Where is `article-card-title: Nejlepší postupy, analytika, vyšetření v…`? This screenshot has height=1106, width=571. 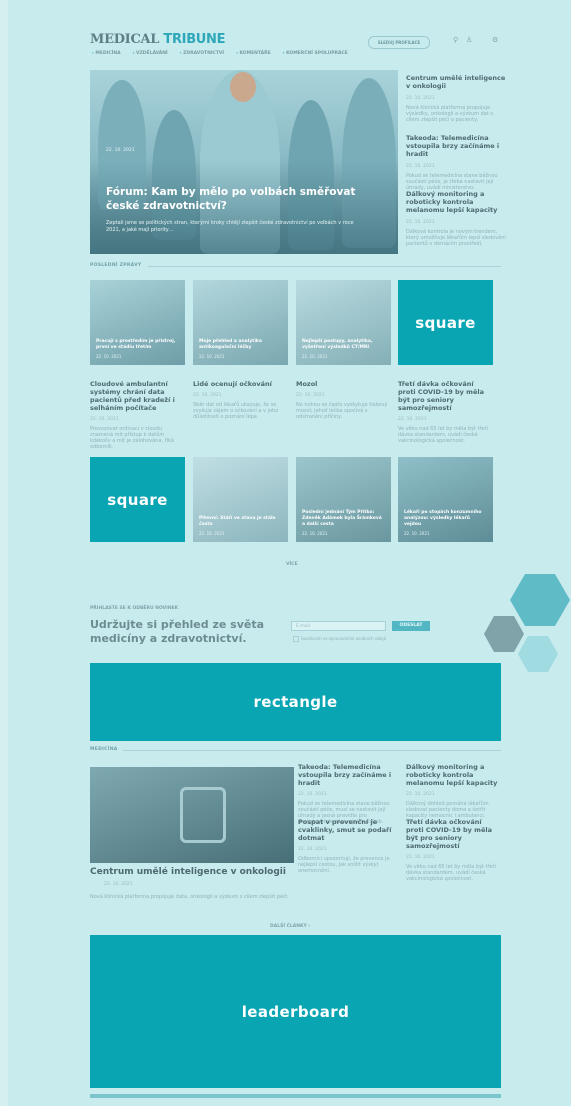 article-card-title: Nejlepší postupy, analytika, vyšetření v… is located at coordinates (344, 345).